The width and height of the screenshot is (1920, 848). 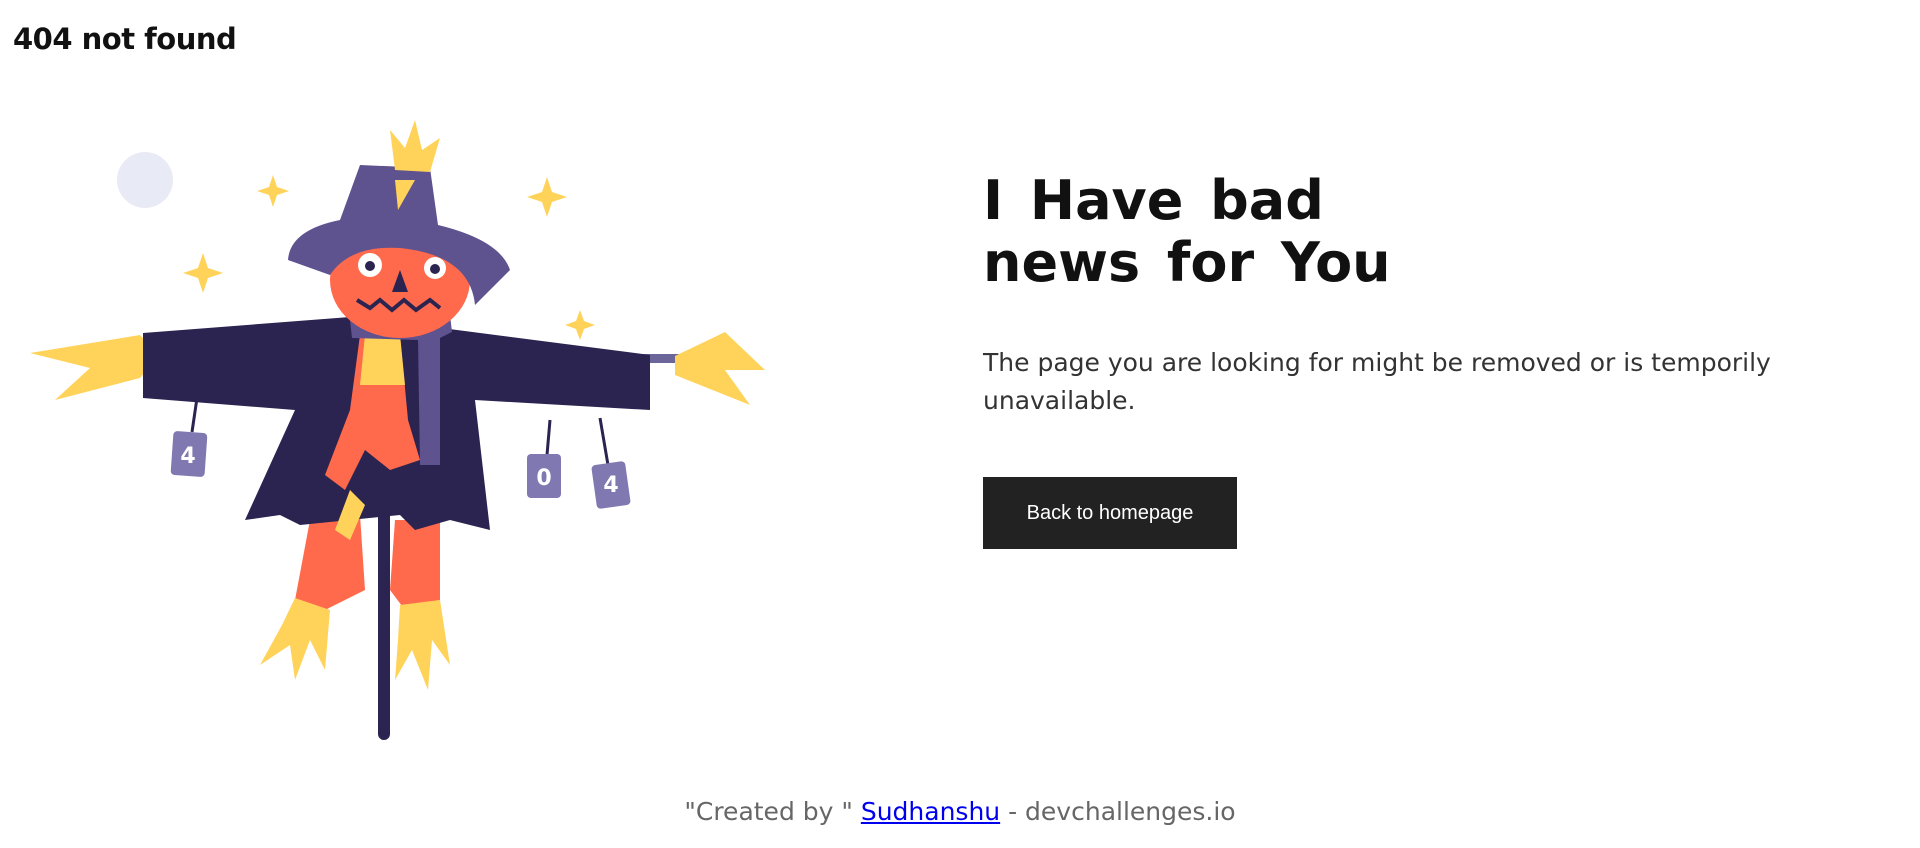 What do you see at coordinates (1122, 811) in the screenshot?
I see `footer-suffix: - devchallenges.io` at bounding box center [1122, 811].